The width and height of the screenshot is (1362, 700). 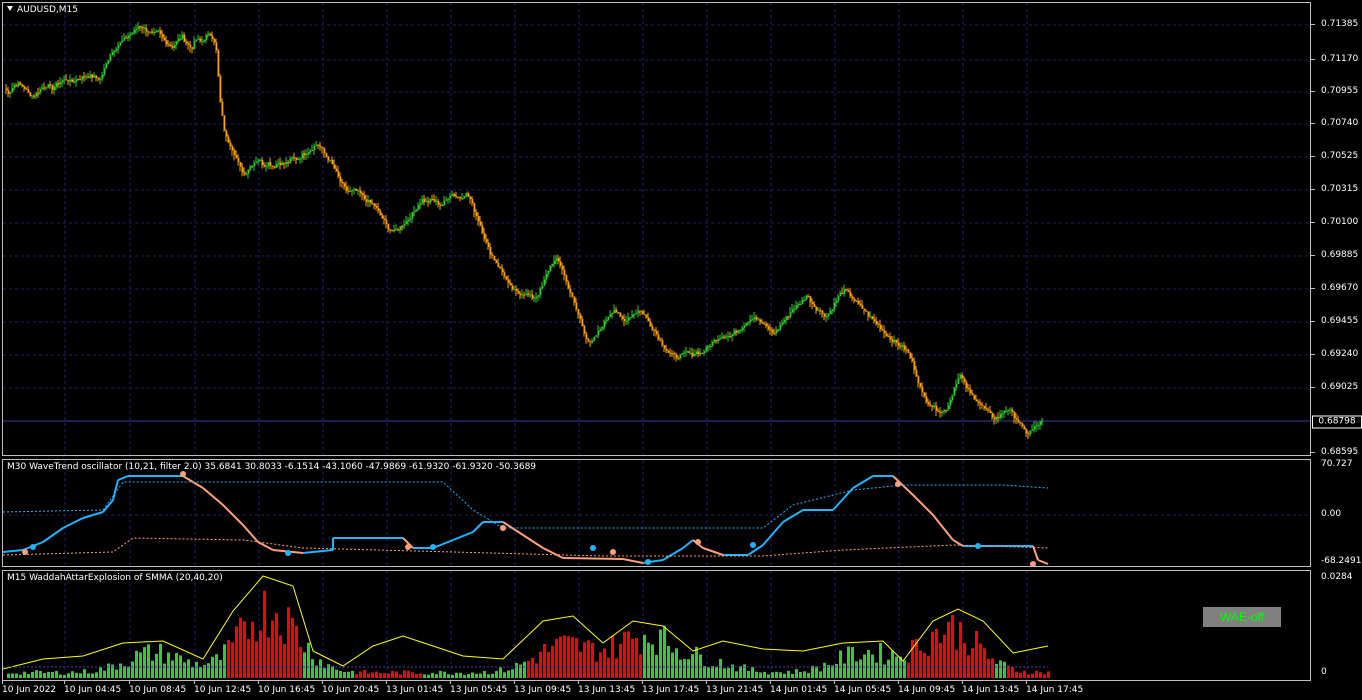 I want to click on dropdown-triangle-icon, so click(x=10, y=8).